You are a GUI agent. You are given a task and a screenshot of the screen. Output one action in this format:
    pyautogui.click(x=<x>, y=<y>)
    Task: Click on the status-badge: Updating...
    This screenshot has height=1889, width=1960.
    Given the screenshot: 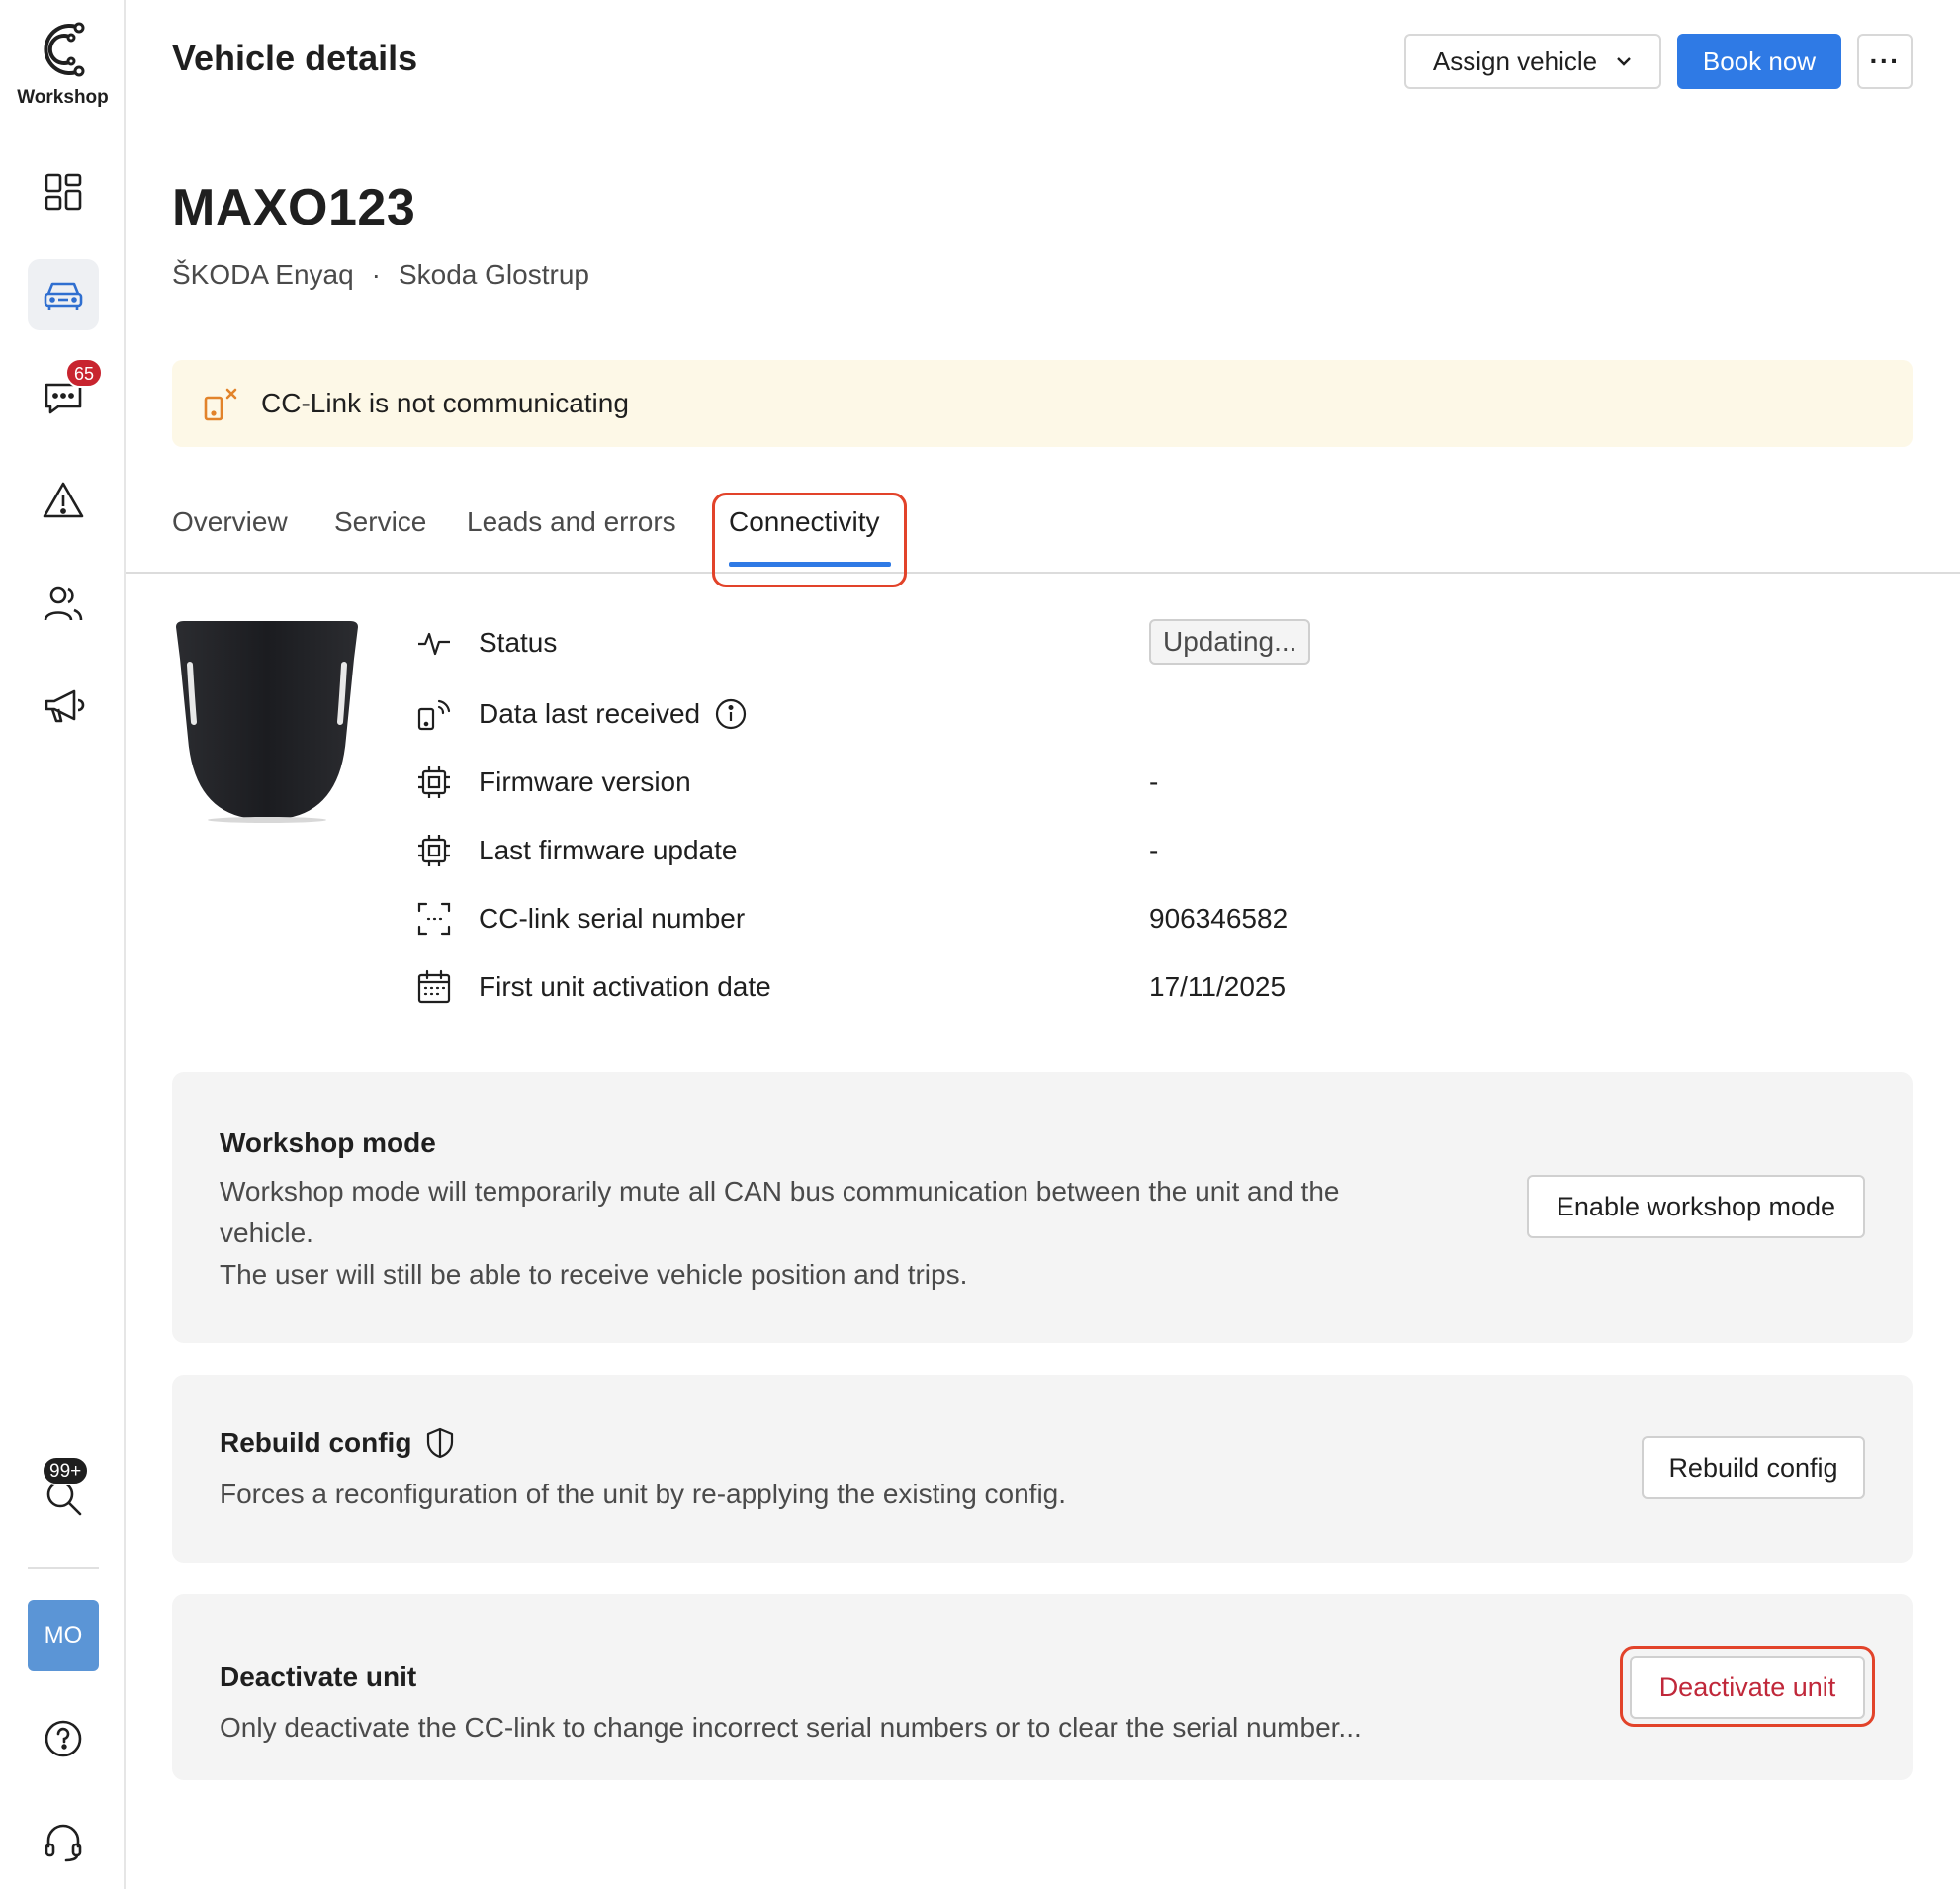 What is the action you would take?
    pyautogui.click(x=1230, y=642)
    